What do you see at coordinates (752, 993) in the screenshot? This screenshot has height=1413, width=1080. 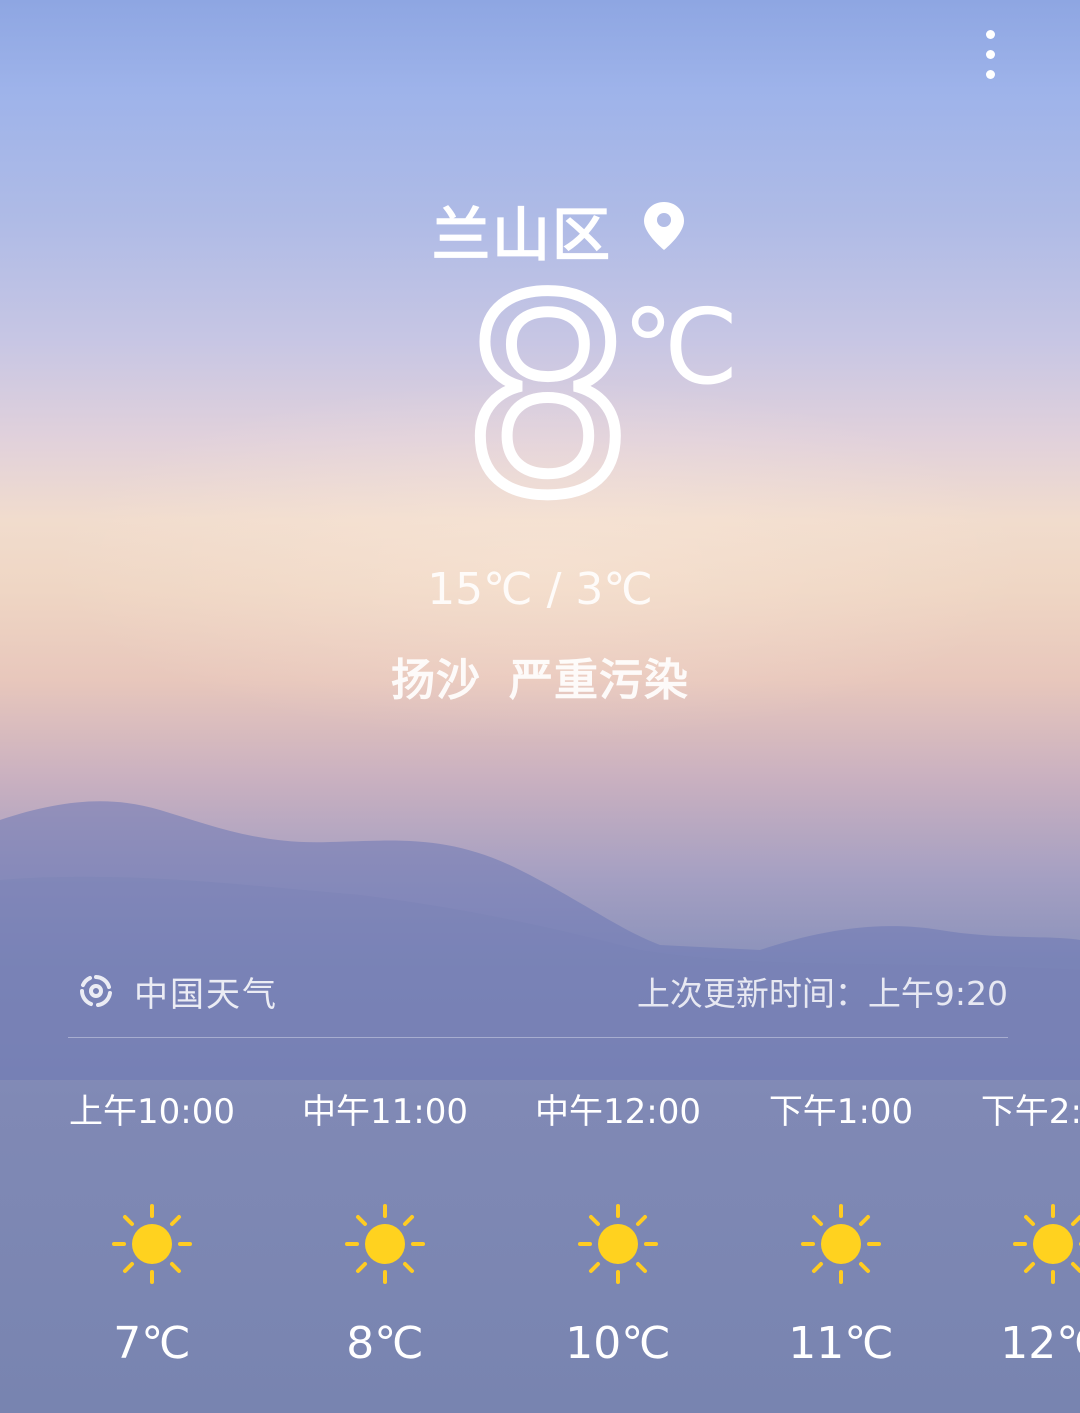 I see `last-update-label: 上次更新时间：` at bounding box center [752, 993].